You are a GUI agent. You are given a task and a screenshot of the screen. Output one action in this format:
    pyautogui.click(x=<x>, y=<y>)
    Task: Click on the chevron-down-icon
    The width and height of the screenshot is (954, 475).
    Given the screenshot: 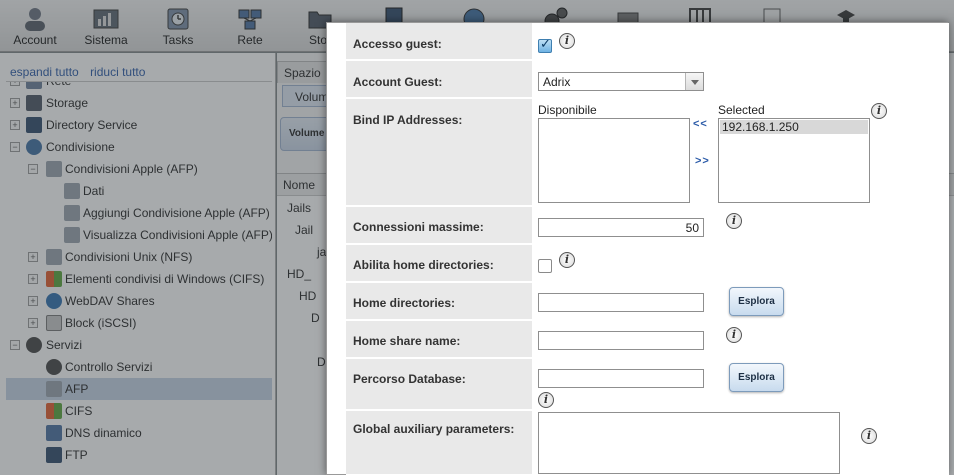 What is the action you would take?
    pyautogui.click(x=694, y=81)
    